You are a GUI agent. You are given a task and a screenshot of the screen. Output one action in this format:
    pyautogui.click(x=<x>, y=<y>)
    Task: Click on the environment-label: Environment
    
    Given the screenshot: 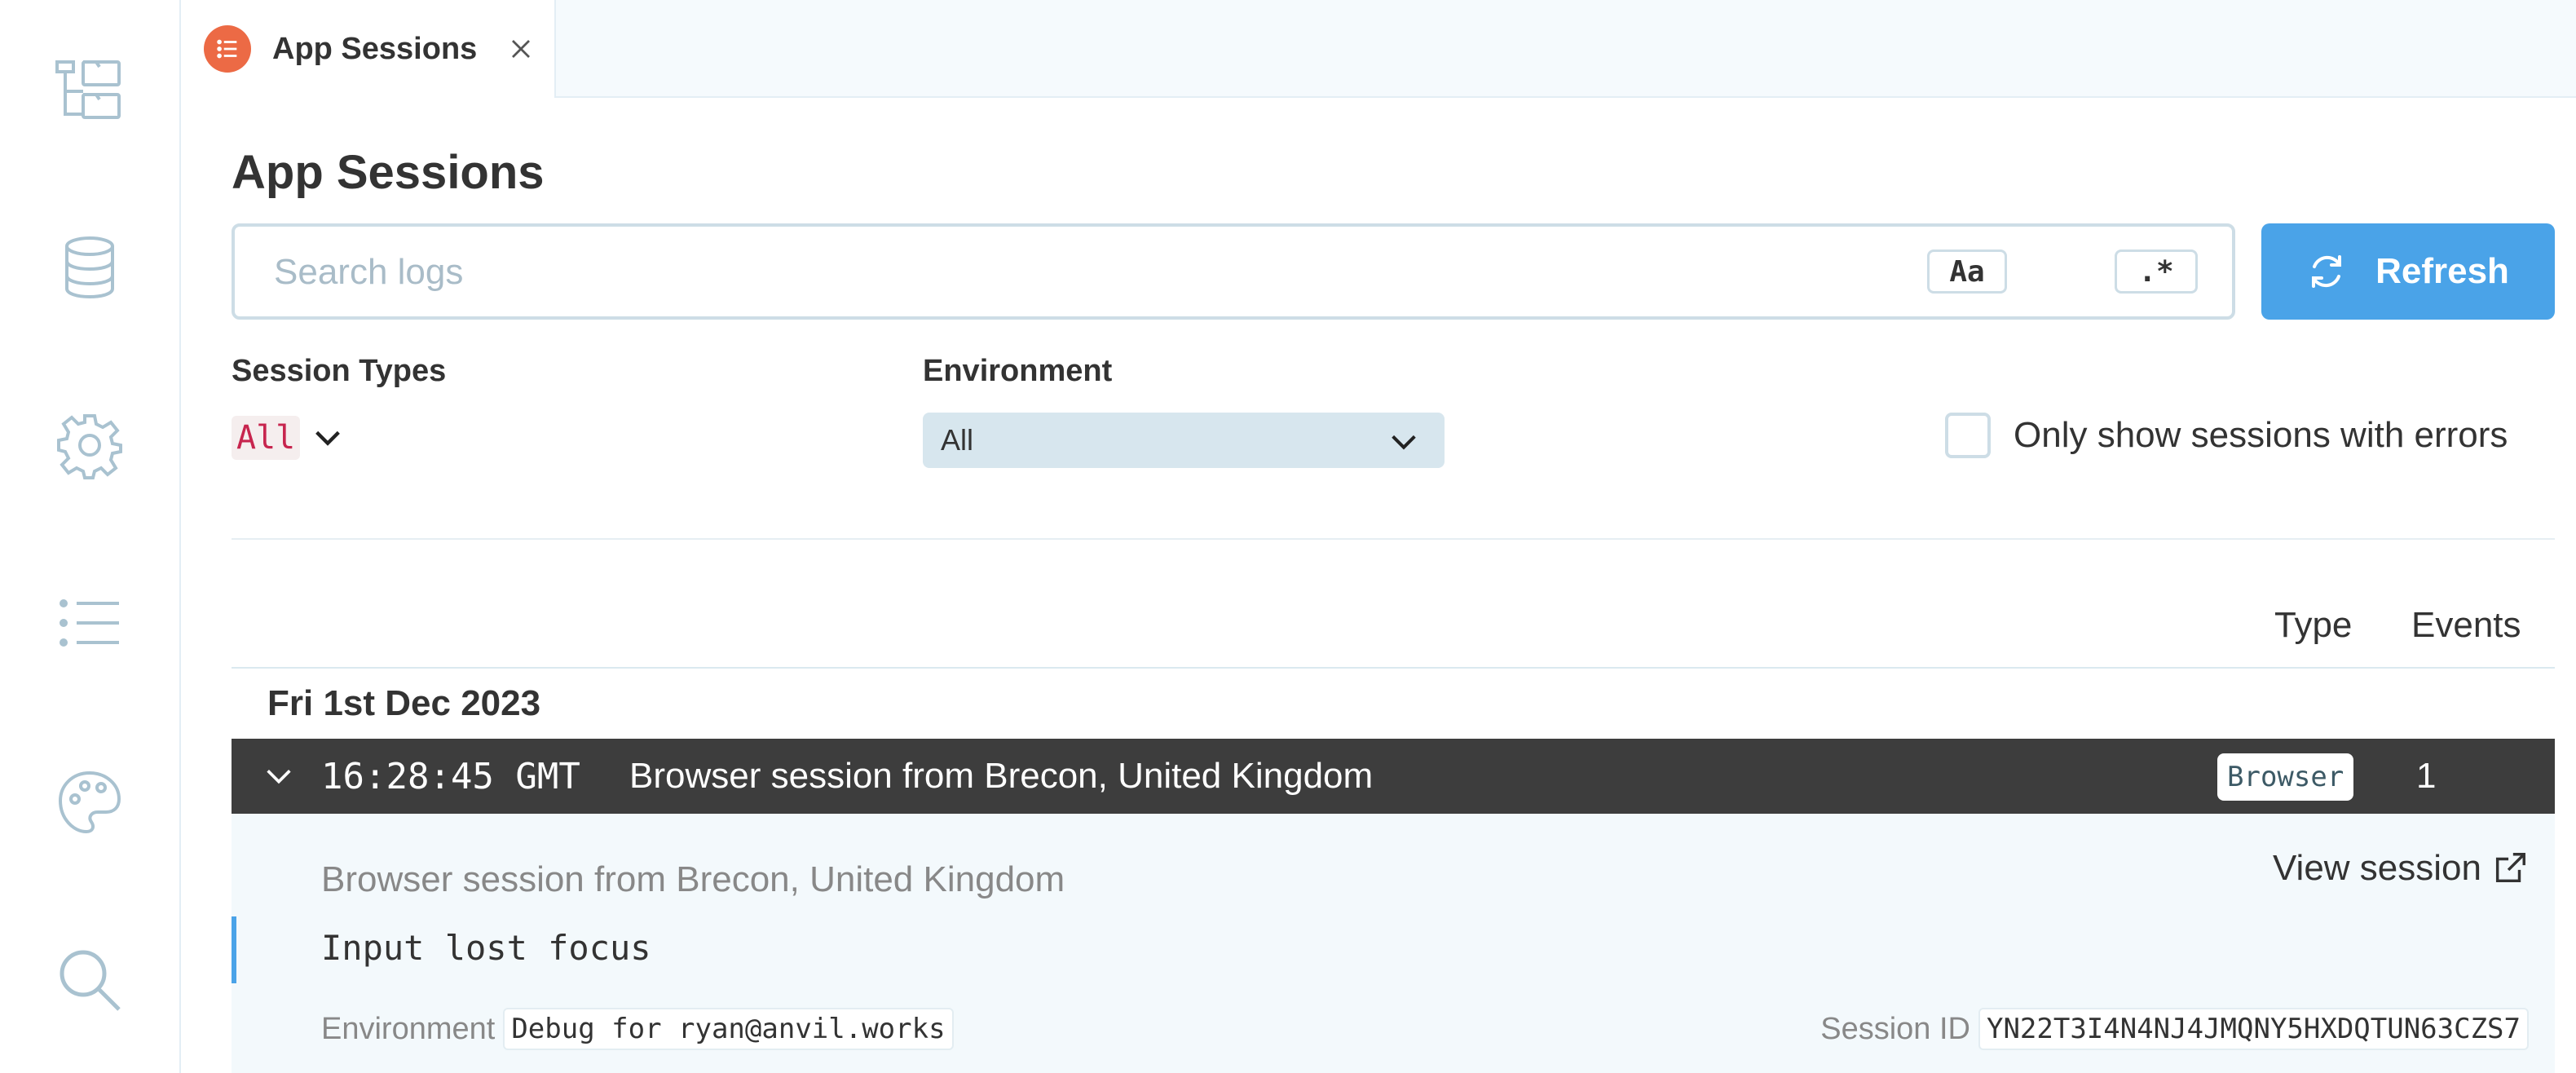 What is the action you would take?
    pyautogui.click(x=1018, y=371)
    